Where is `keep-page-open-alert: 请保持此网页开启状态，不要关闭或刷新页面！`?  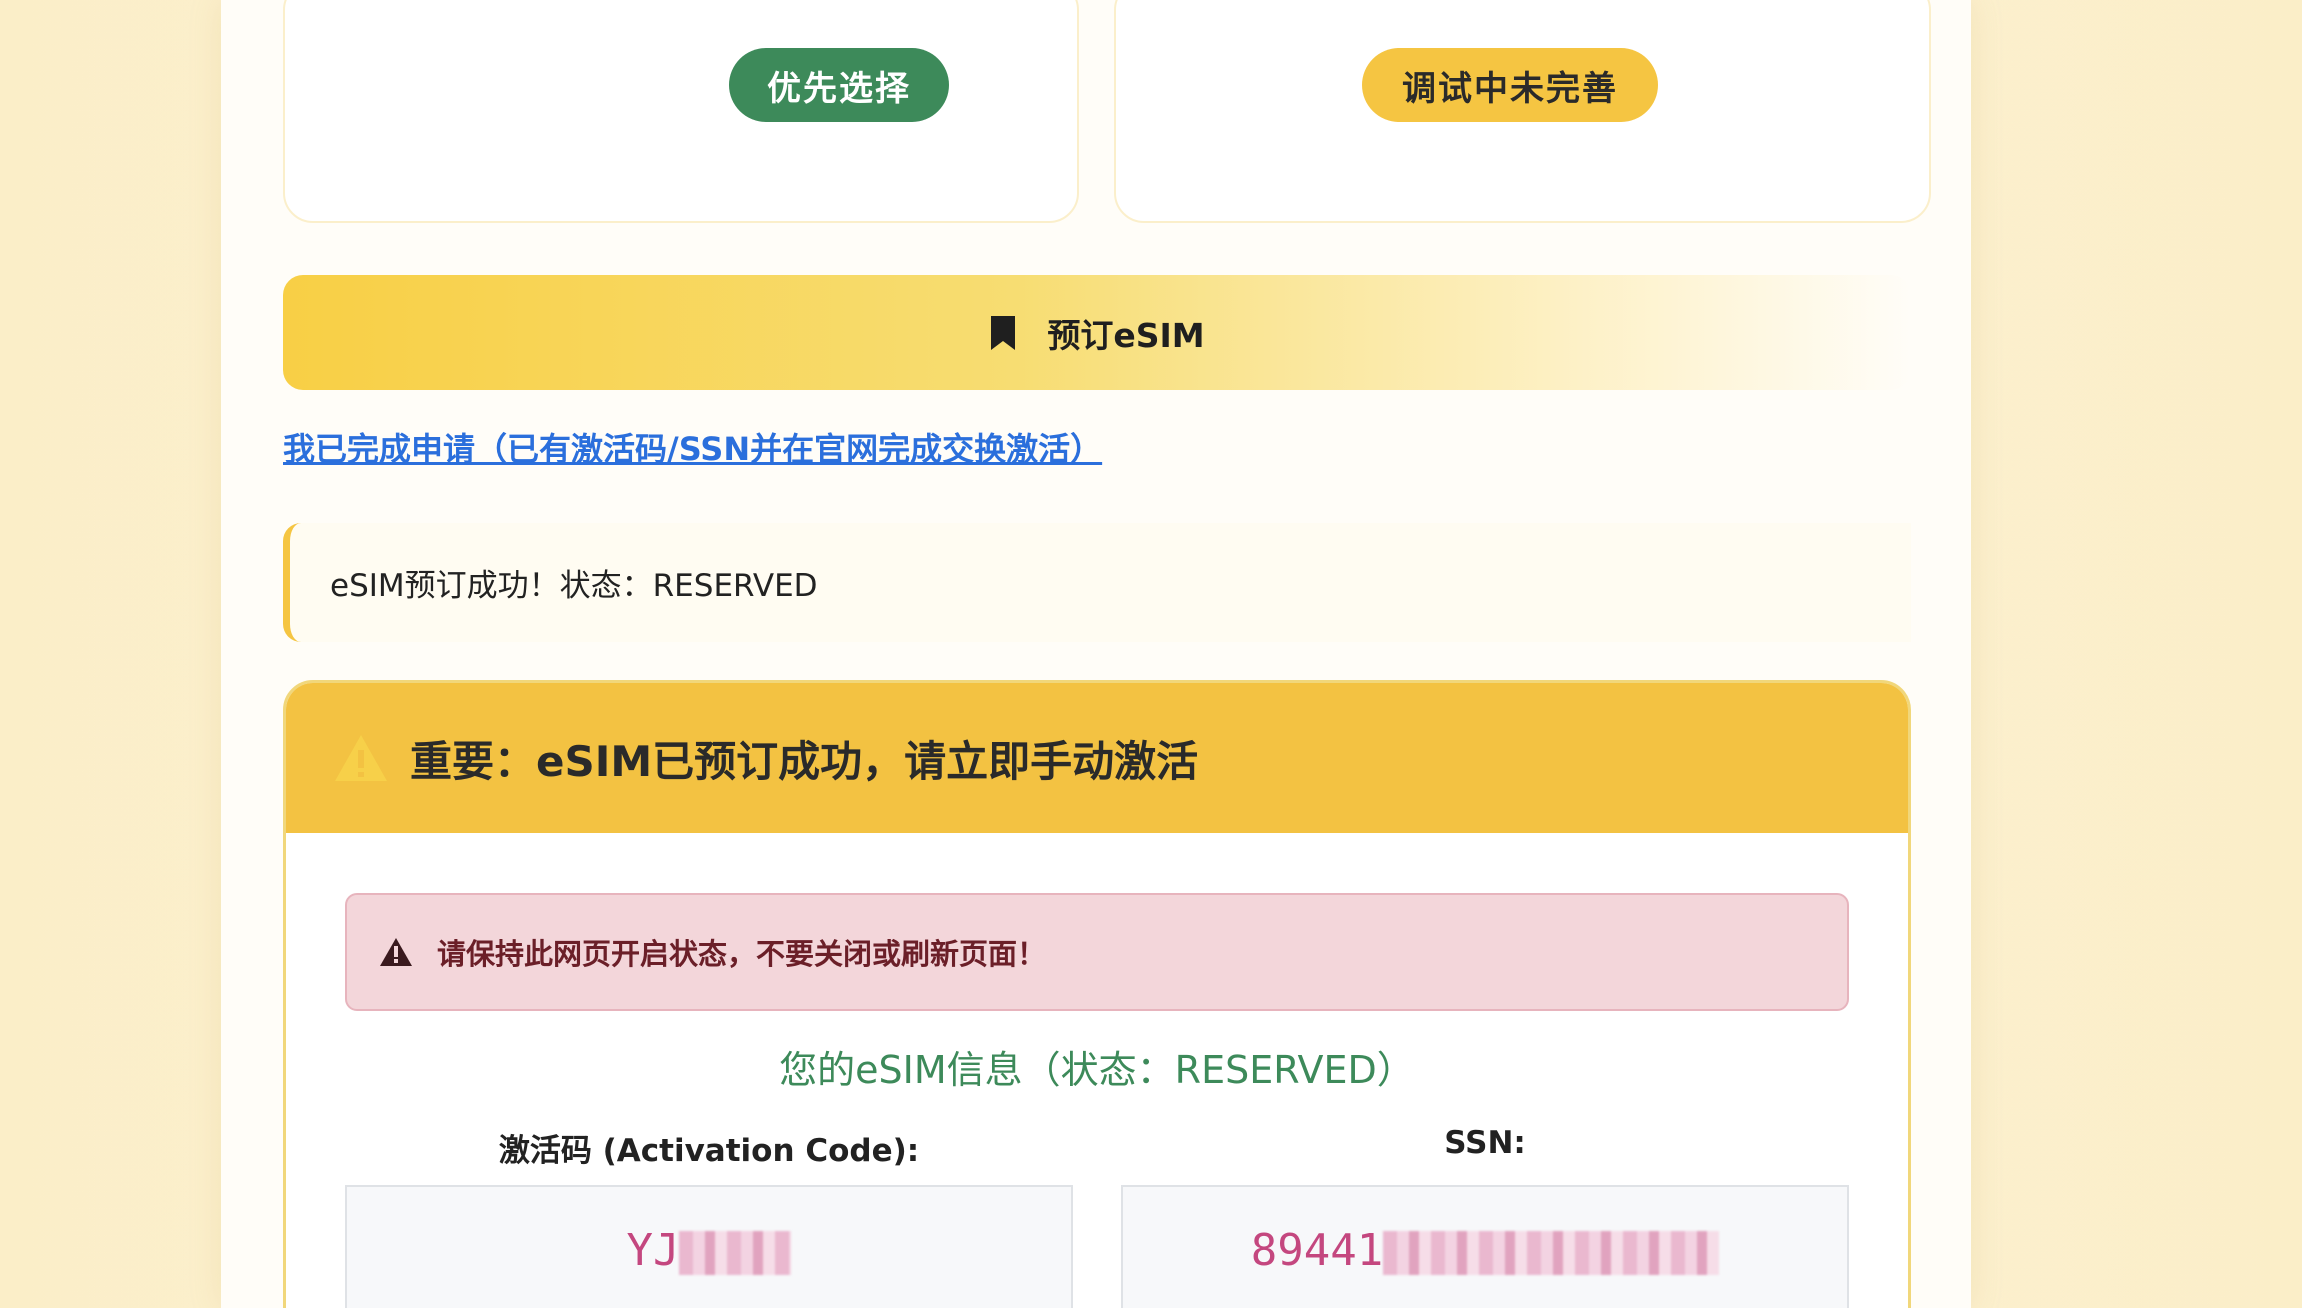
keep-page-open-alert: 请保持此网页开启状态，不要关闭或刷新页面！ is located at coordinates (1097, 952).